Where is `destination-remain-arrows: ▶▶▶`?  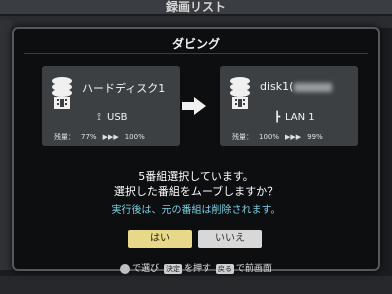
destination-remain-arrows: ▶▶▶ is located at coordinates (293, 137).